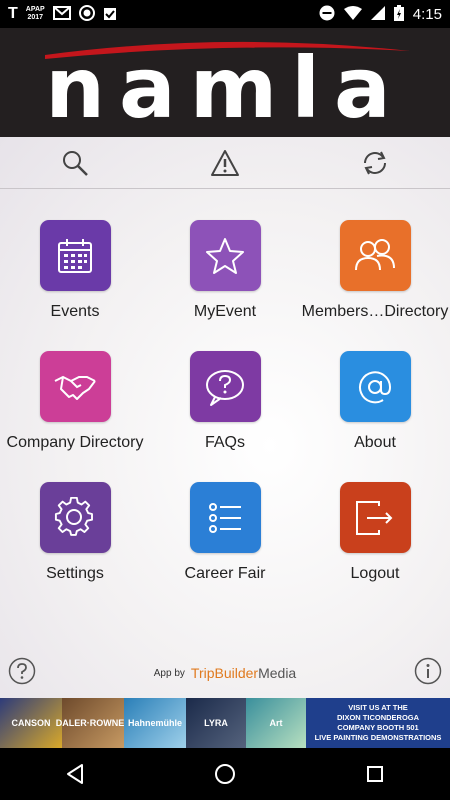 This screenshot has height=800, width=450. I want to click on ad-line-3: COMPANY BOOTH 501, so click(378, 727).